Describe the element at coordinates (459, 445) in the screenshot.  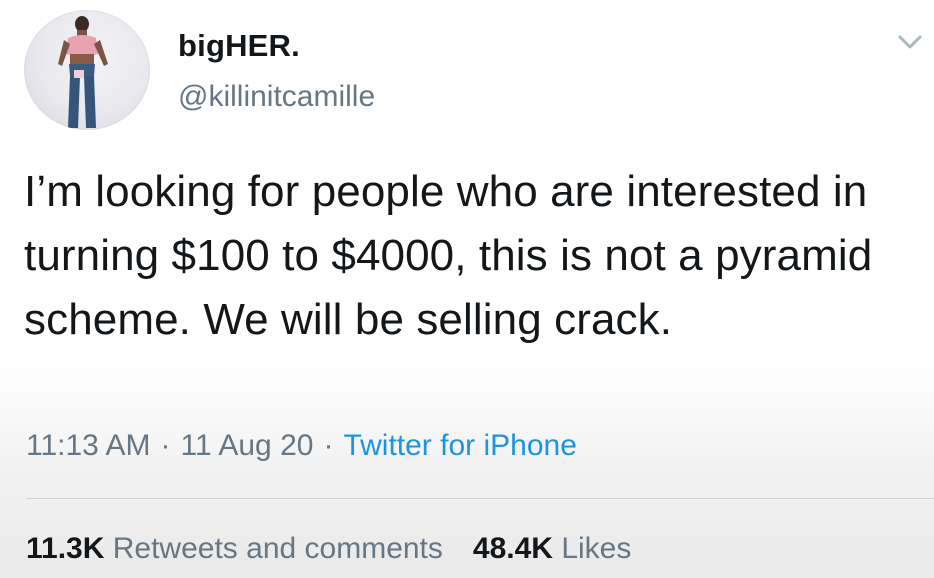
I see `tweet-source-link: Twitter for iPhone` at that location.